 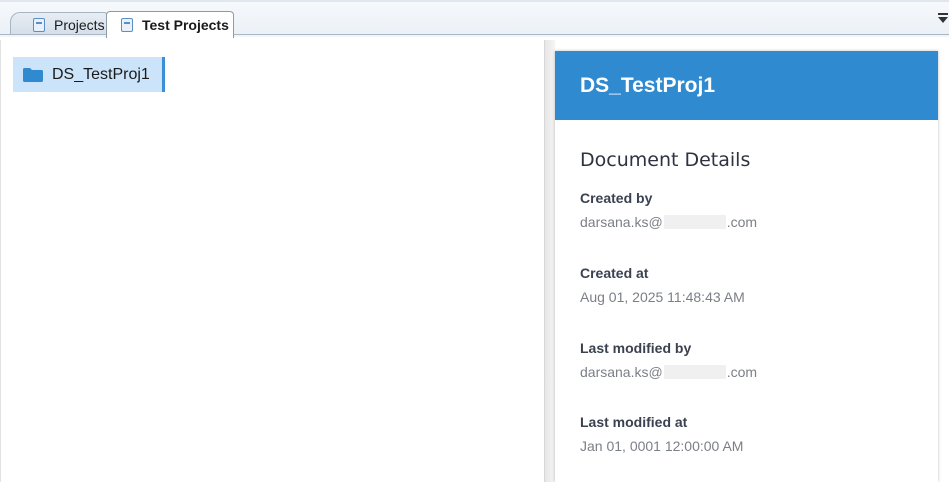 What do you see at coordinates (647, 85) in the screenshot?
I see `details-title: DS_TestProj1` at bounding box center [647, 85].